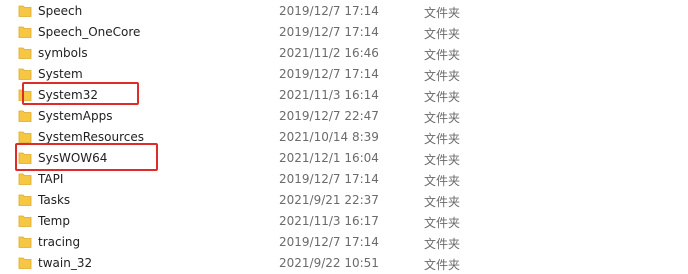 The image size is (688, 274). What do you see at coordinates (329, 263) in the screenshot?
I see `file-date: 2021/9/22 10:51` at bounding box center [329, 263].